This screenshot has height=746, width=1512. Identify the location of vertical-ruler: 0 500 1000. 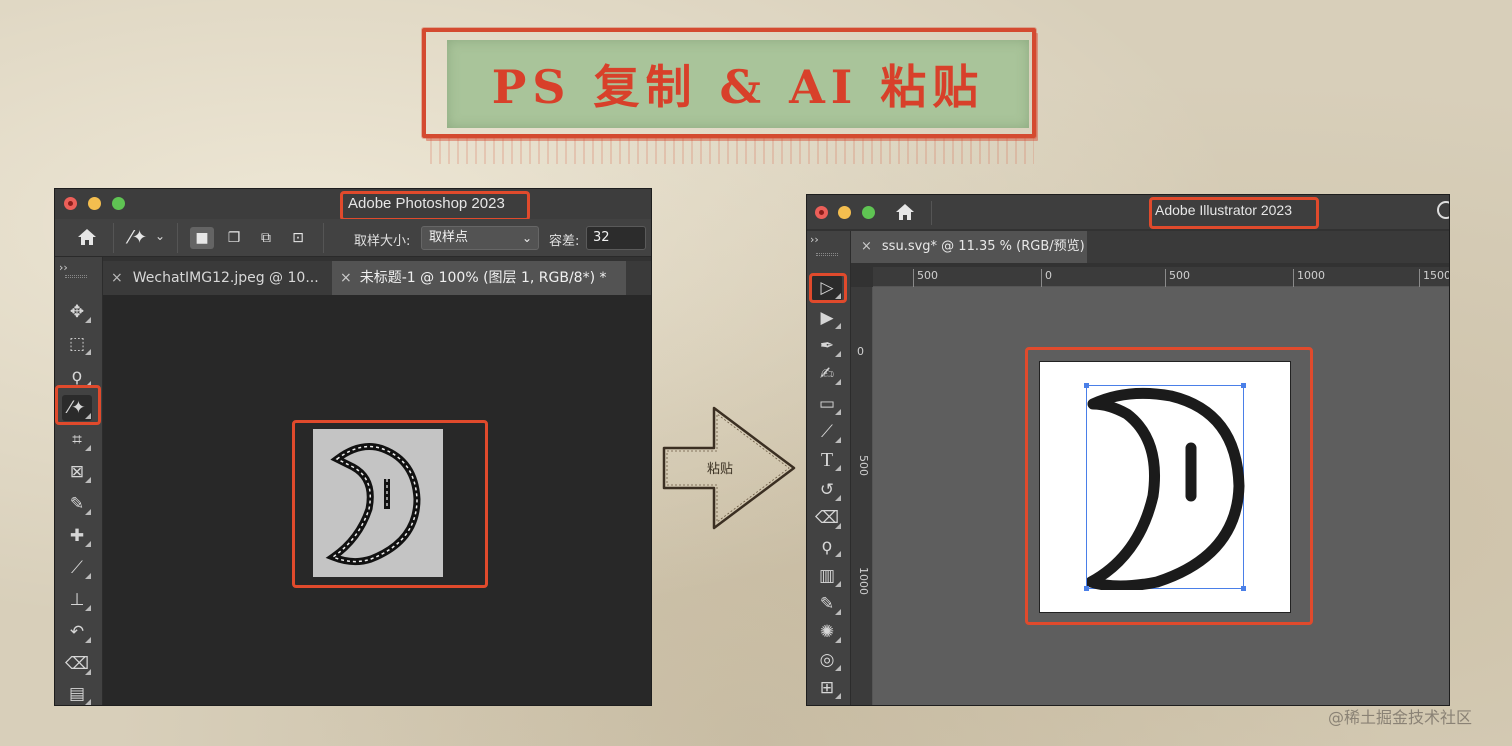
(862, 496).